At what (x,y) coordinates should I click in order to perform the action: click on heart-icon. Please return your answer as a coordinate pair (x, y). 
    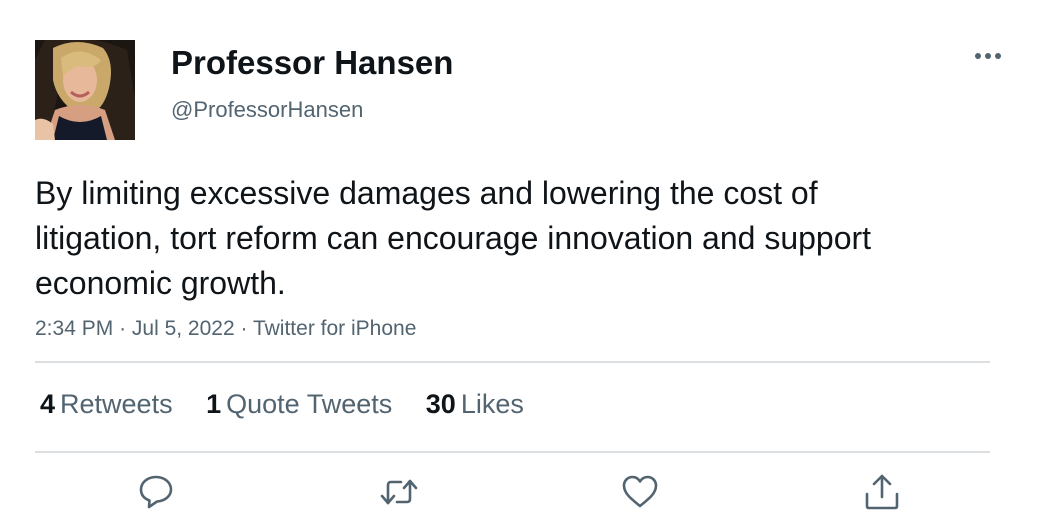
    Looking at the image, I should click on (640, 491).